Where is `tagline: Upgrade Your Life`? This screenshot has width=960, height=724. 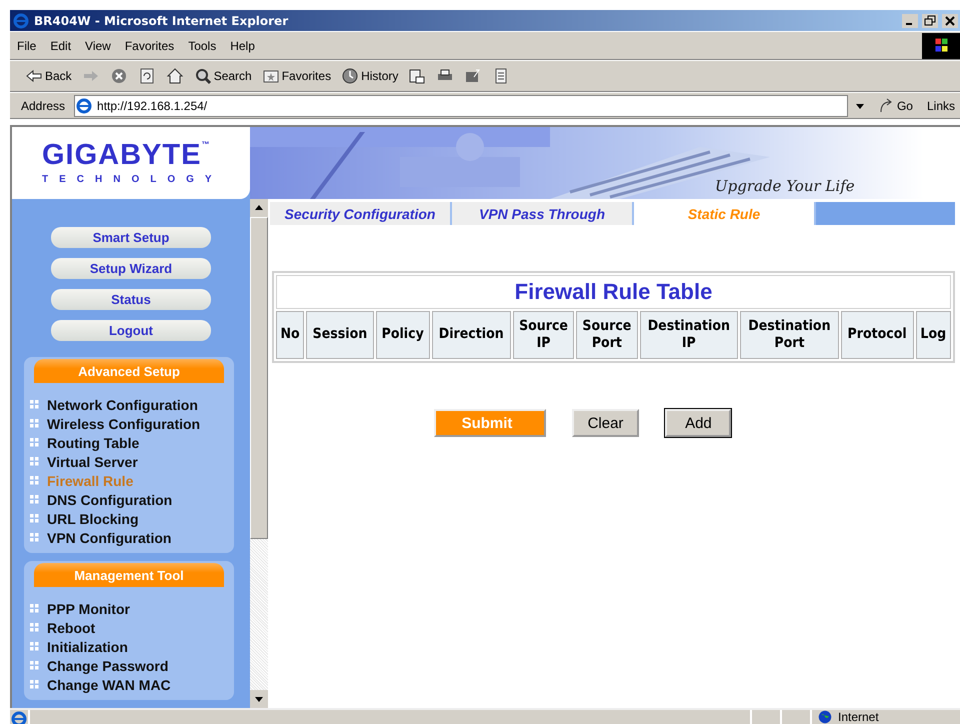 tagline: Upgrade Your Life is located at coordinates (785, 186).